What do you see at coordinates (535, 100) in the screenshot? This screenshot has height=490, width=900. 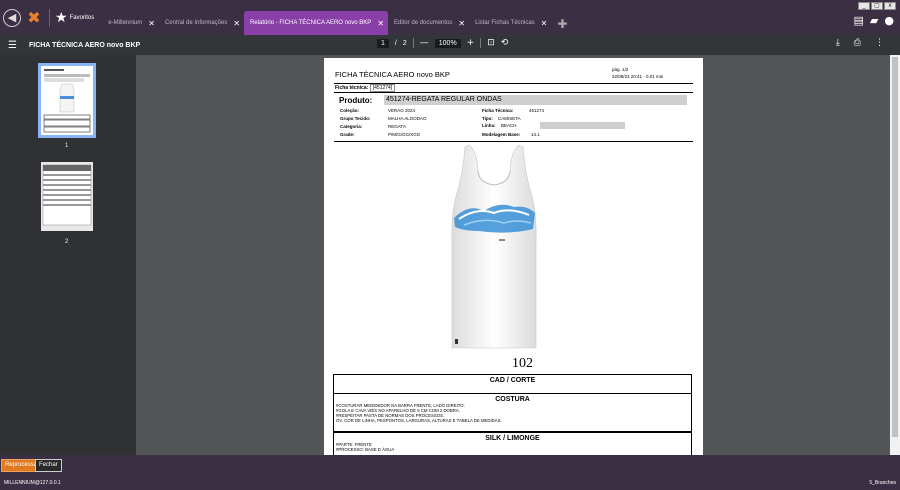 I see `produto-value: 451274-REGATA REGULAR ONDAS` at bounding box center [535, 100].